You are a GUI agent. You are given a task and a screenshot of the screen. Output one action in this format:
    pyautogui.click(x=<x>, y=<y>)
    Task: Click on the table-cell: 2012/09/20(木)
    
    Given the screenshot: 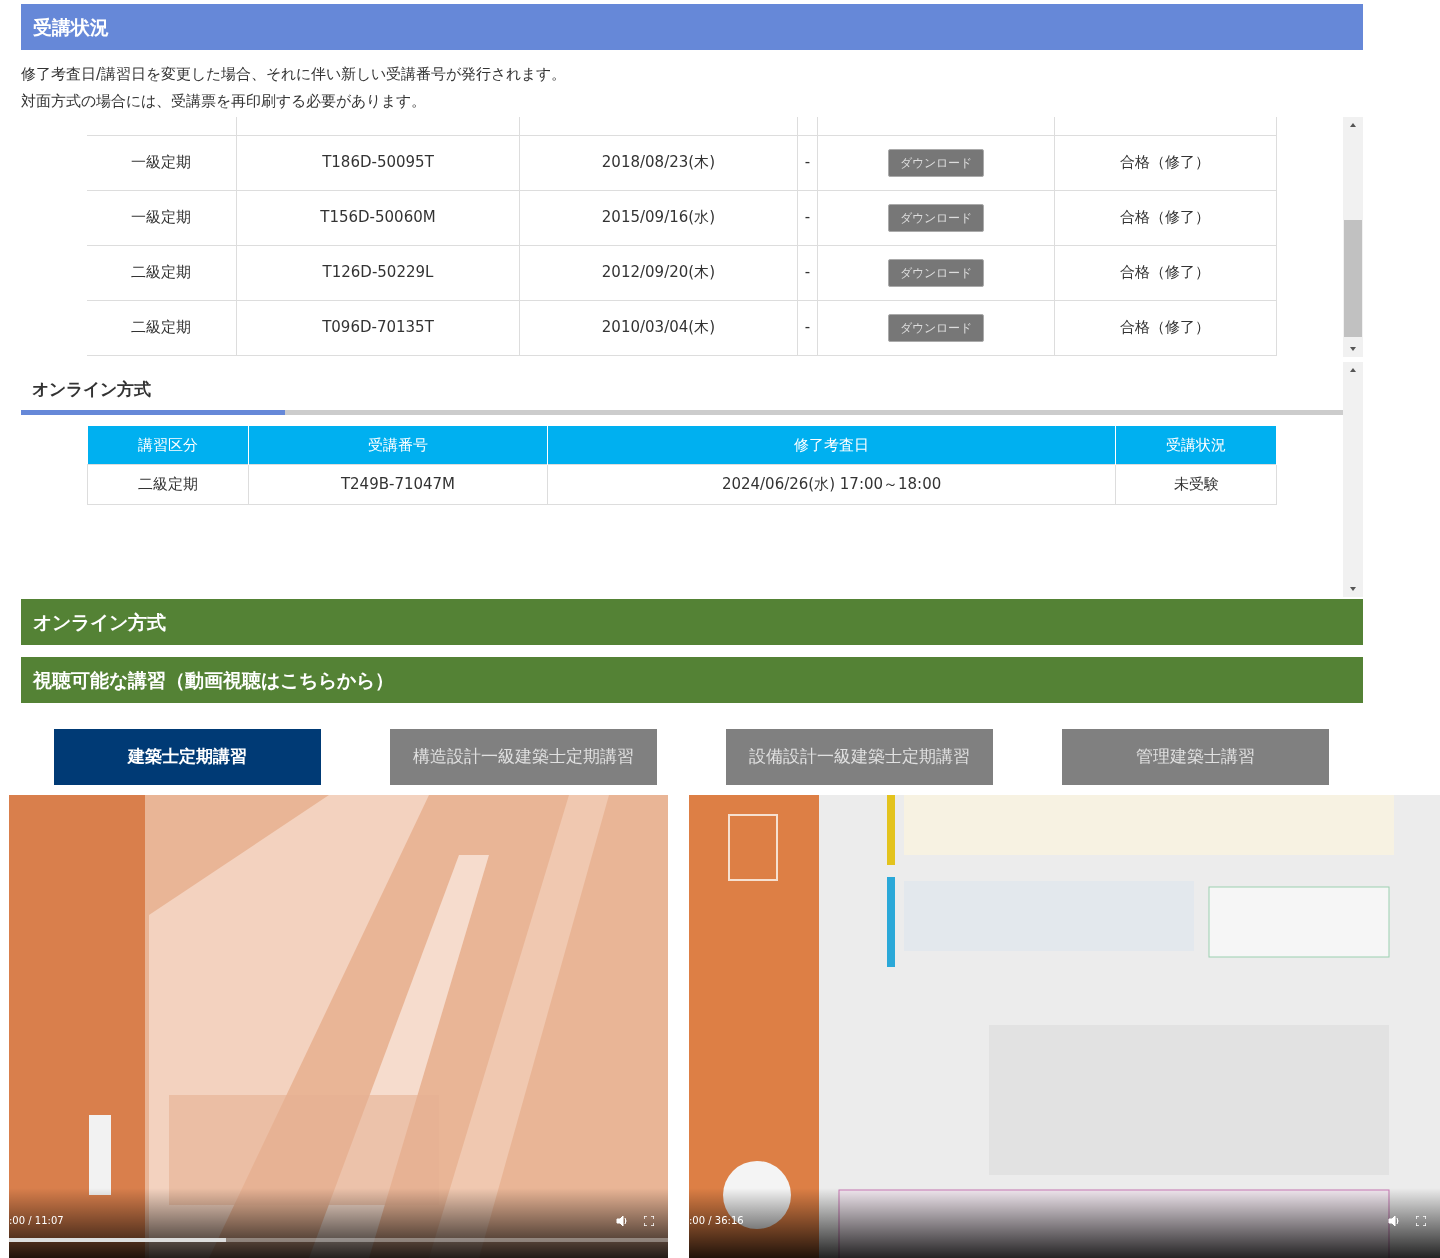 What is the action you would take?
    pyautogui.click(x=658, y=272)
    